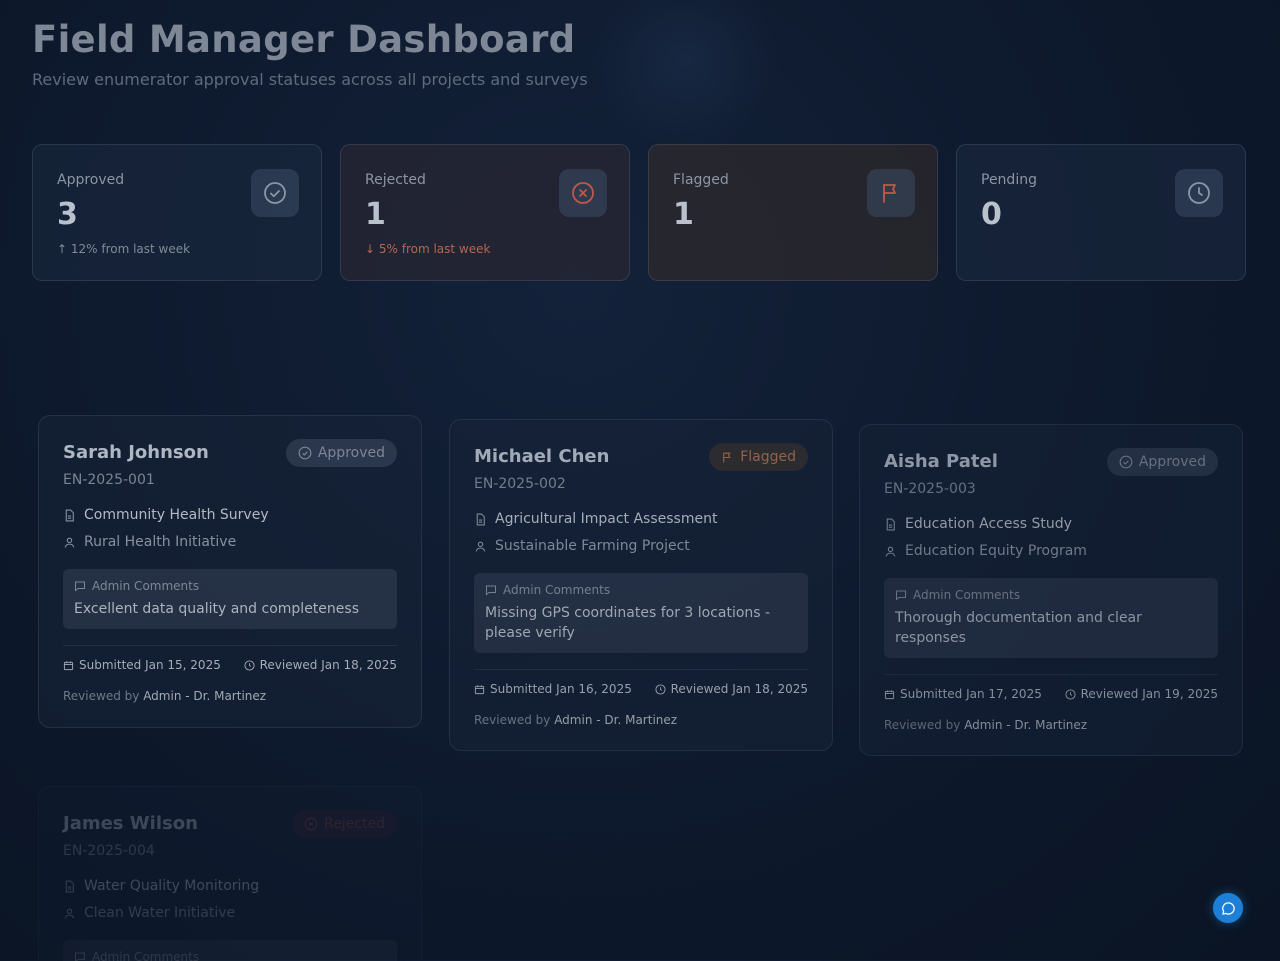  I want to click on project-row: Clean Water Initiative, so click(149, 913).